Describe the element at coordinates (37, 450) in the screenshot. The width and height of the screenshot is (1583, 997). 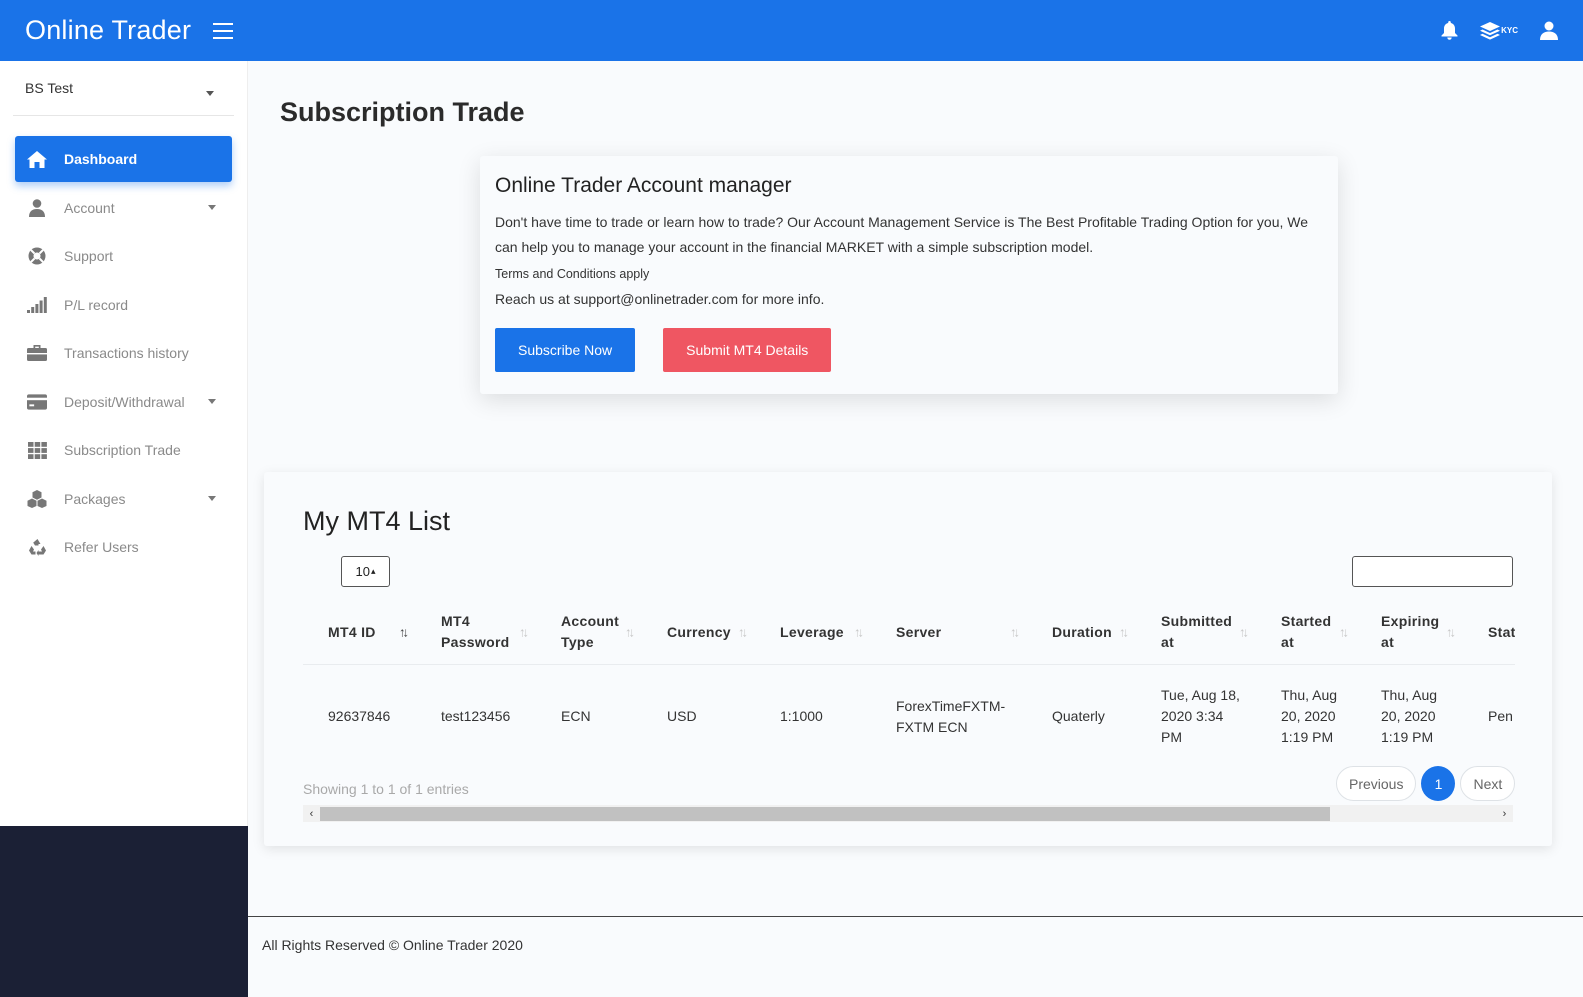
I see `grid-icon` at that location.